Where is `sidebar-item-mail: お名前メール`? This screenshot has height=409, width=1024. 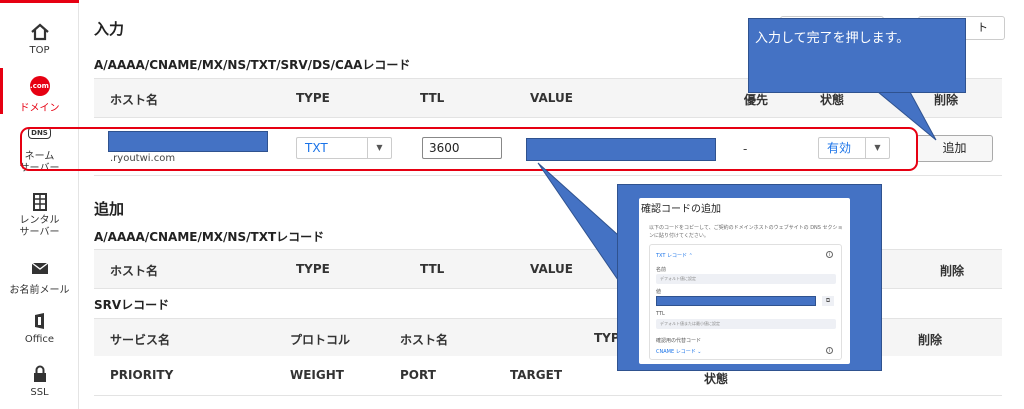 sidebar-item-mail: お名前メール is located at coordinates (39, 277).